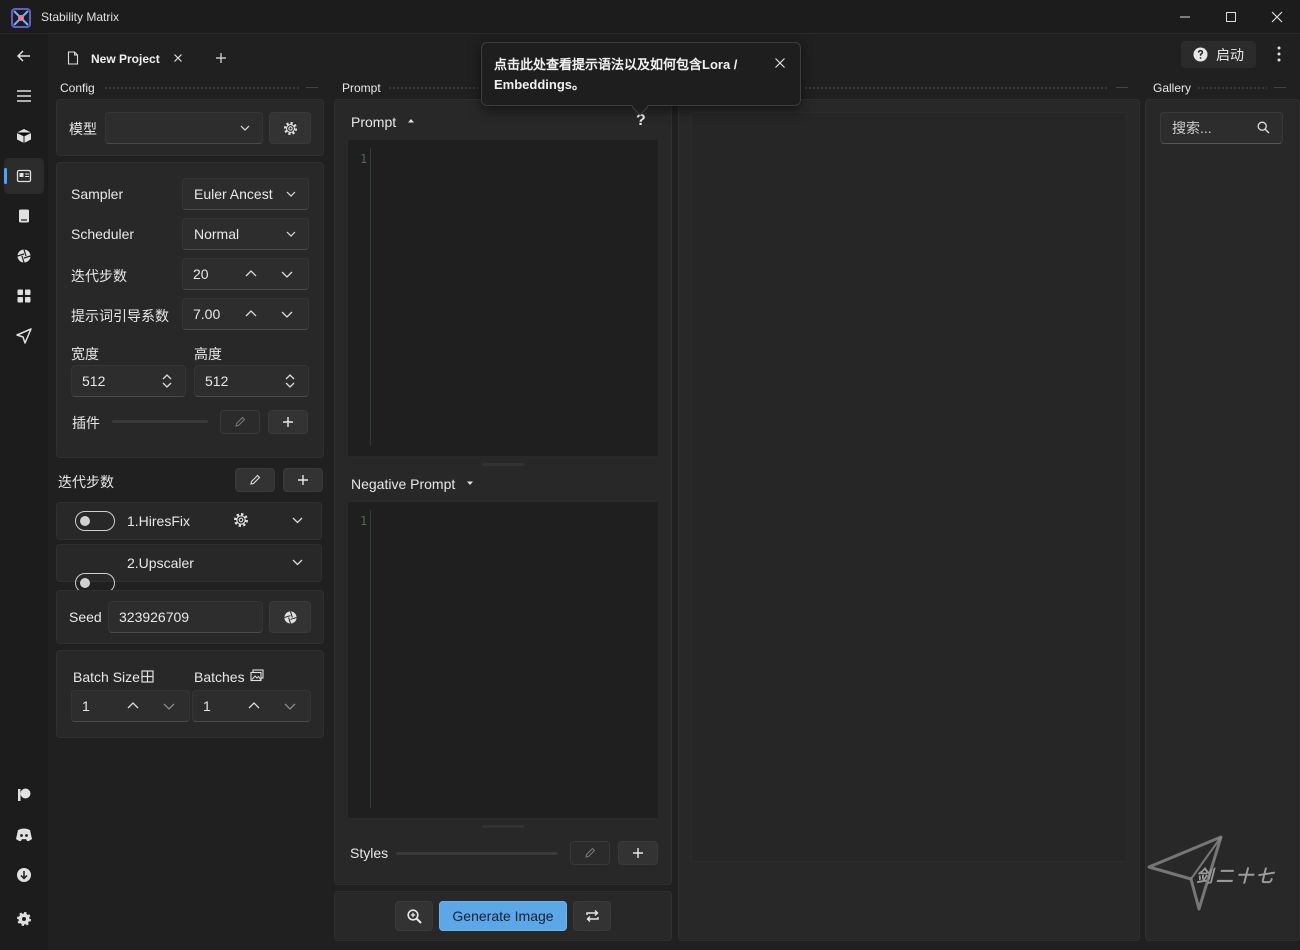 Image resolution: width=1300 pixels, height=950 pixels. I want to click on upscaler-expand-chevron-down-icon, so click(297, 562).